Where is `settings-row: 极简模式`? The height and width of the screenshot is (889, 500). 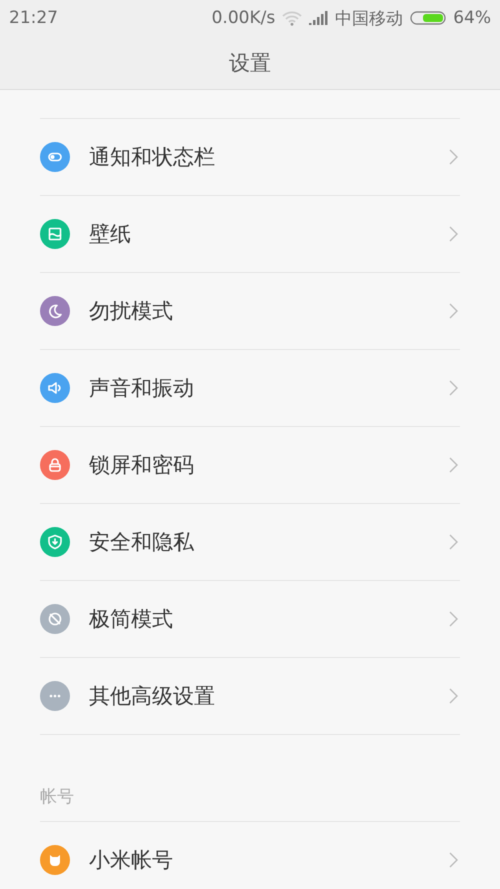
settings-row: 极简模式 is located at coordinates (250, 618).